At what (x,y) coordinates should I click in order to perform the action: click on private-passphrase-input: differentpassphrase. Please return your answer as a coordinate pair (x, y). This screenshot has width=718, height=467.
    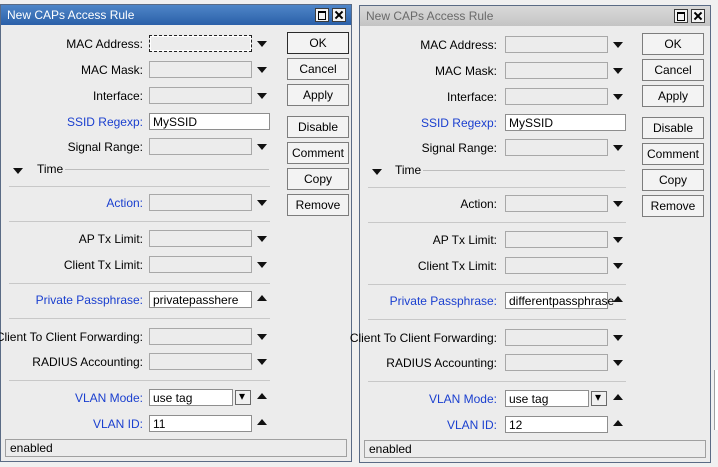
    Looking at the image, I should click on (559, 300).